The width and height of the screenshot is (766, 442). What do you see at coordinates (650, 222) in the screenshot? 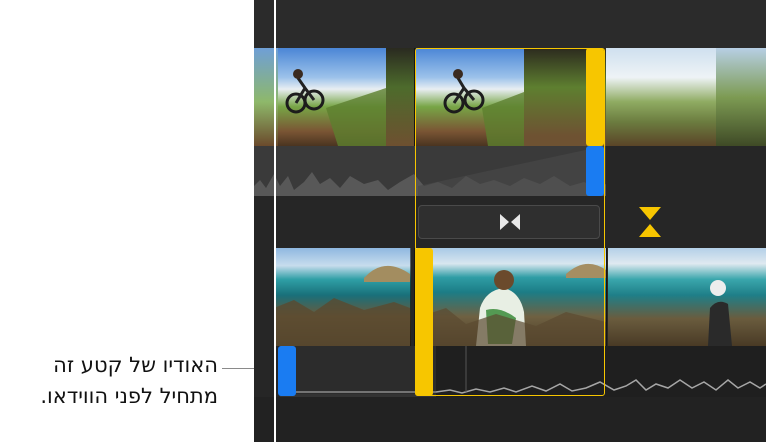
I see `hourglass-precision-icon` at bounding box center [650, 222].